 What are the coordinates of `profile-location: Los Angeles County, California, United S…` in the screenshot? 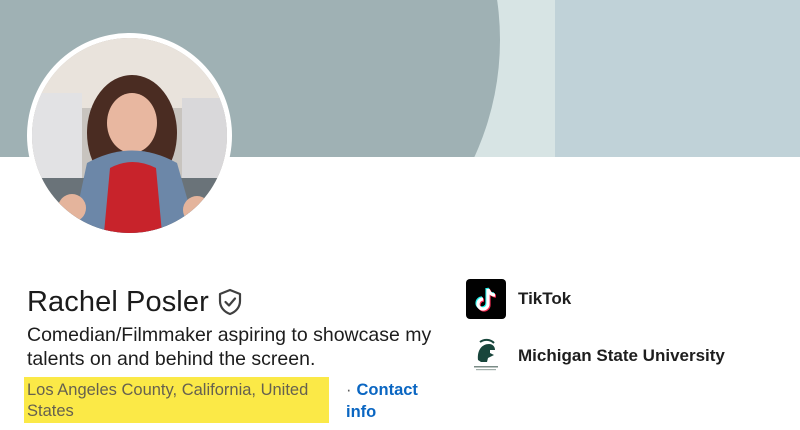 It's located at (168, 400).